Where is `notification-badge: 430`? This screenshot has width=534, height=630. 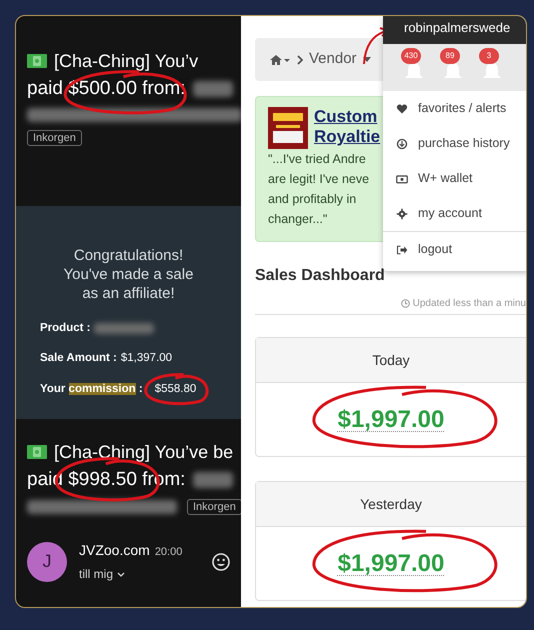
notification-badge: 430 is located at coordinates (411, 56).